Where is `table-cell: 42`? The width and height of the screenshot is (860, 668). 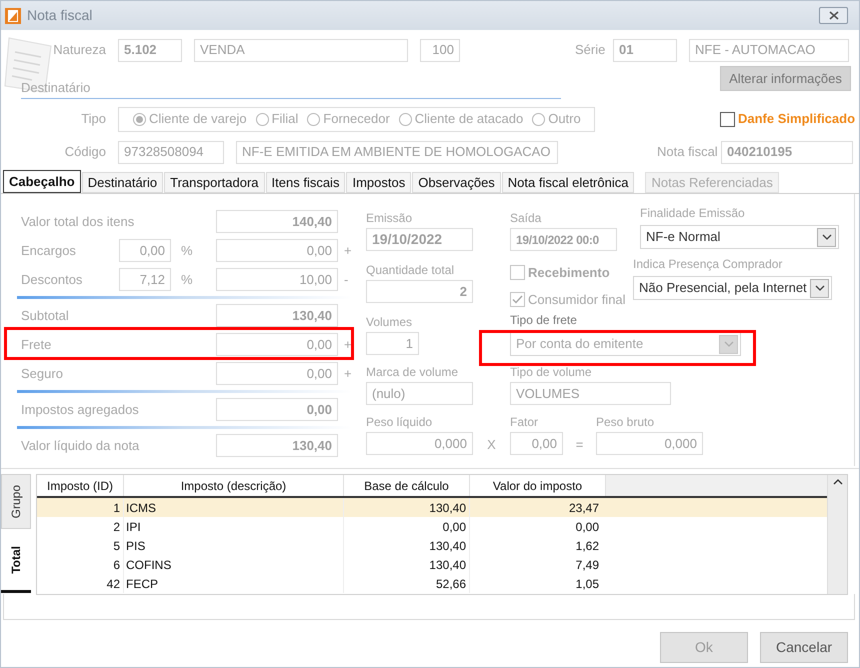
table-cell: 42 is located at coordinates (80, 583).